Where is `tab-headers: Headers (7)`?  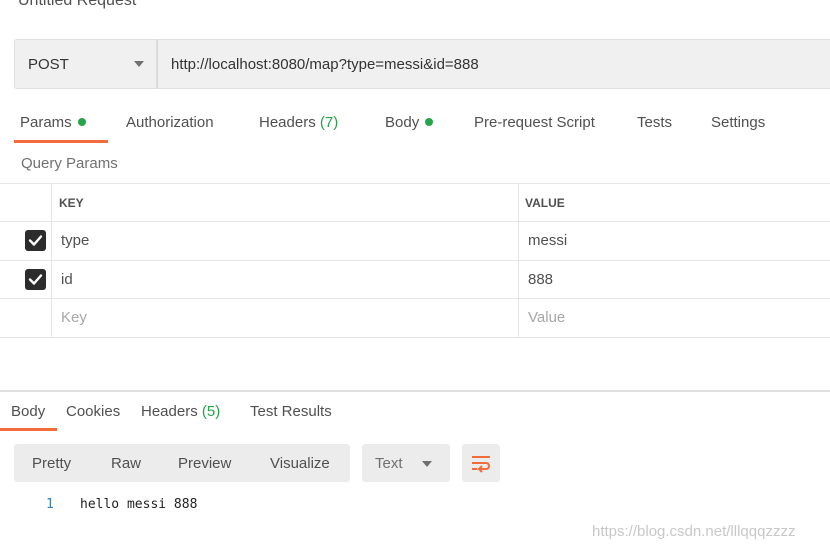
tab-headers: Headers (7) is located at coordinates (298, 122).